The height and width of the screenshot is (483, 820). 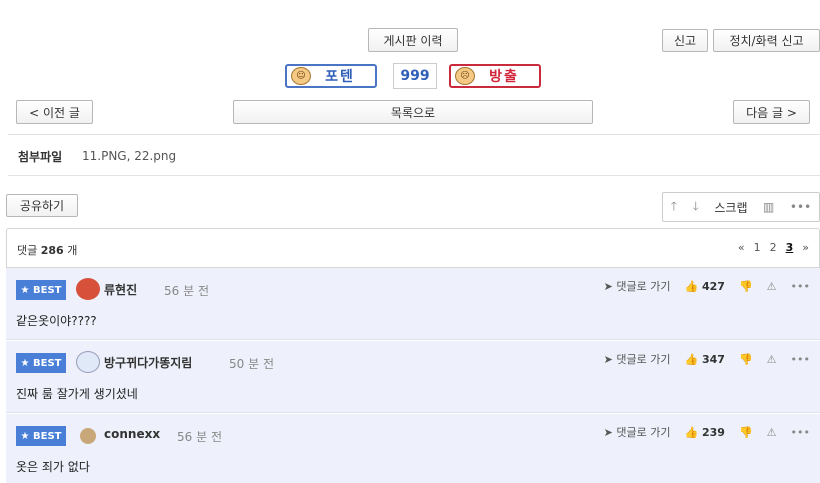 I want to click on comment-pager: « 1 2 3 », so click(x=773, y=247).